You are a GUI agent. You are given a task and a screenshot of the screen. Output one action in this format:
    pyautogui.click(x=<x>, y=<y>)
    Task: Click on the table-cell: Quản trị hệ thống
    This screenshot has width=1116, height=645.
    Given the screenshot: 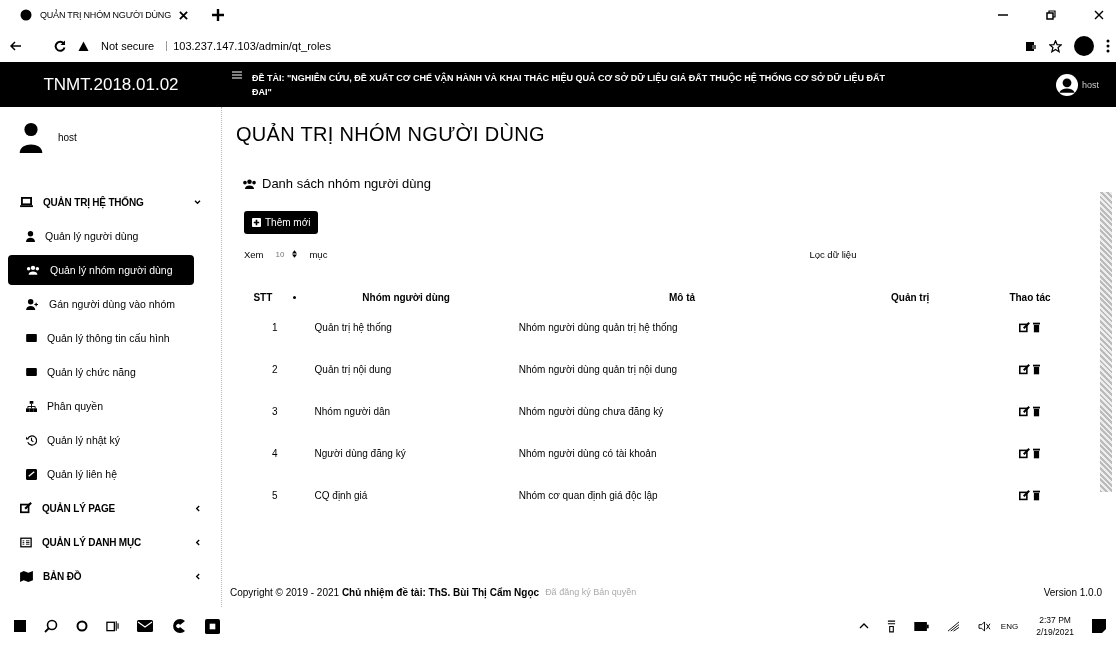 What is the action you would take?
    pyautogui.click(x=353, y=327)
    